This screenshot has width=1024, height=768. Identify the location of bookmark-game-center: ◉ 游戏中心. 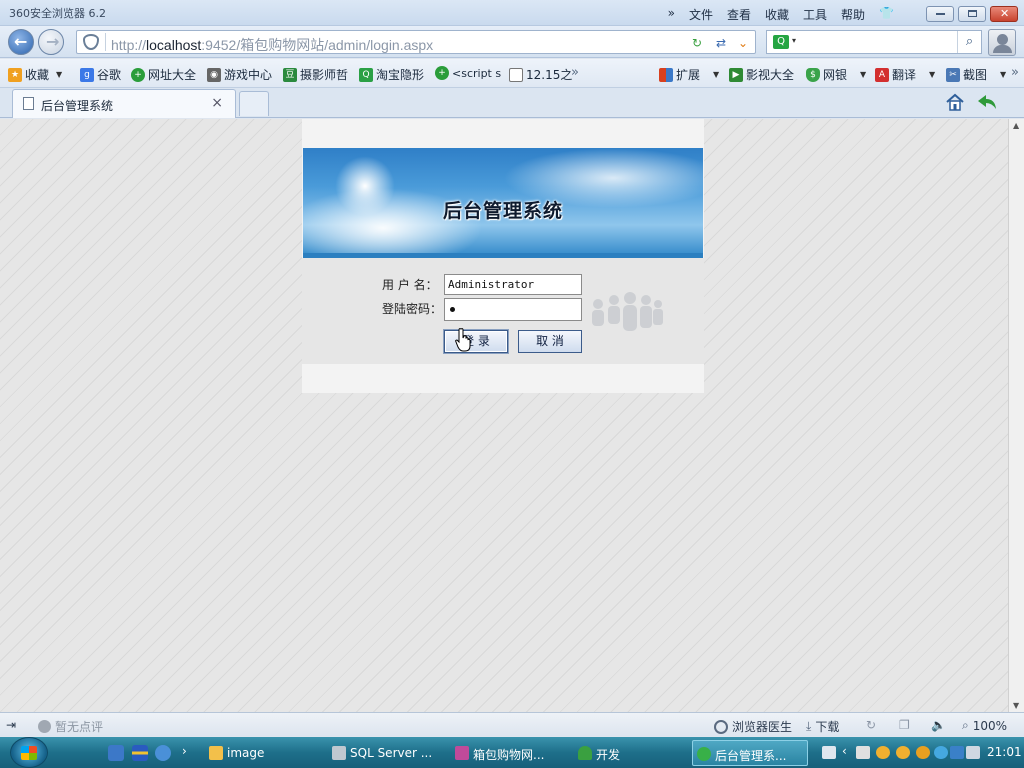
(239, 74).